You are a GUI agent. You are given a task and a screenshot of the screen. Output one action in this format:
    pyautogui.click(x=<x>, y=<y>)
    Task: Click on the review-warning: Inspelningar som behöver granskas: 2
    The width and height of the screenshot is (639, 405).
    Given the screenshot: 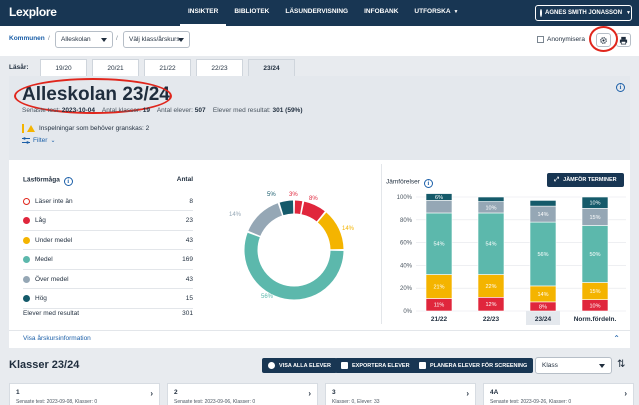 What is the action you would take?
    pyautogui.click(x=85, y=128)
    